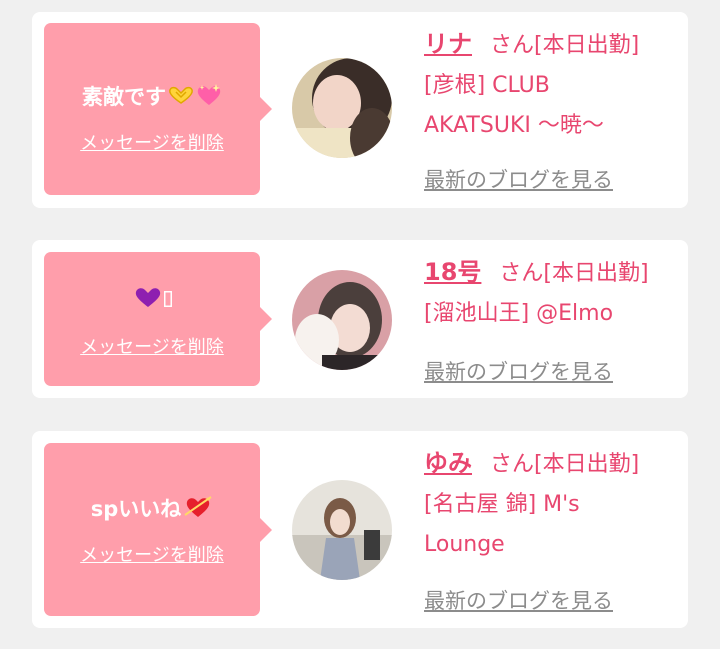 Image resolution: width=720 pixels, height=649 pixels. Describe the element at coordinates (124, 97) in the screenshot. I see `message-text: 素敵です` at that location.